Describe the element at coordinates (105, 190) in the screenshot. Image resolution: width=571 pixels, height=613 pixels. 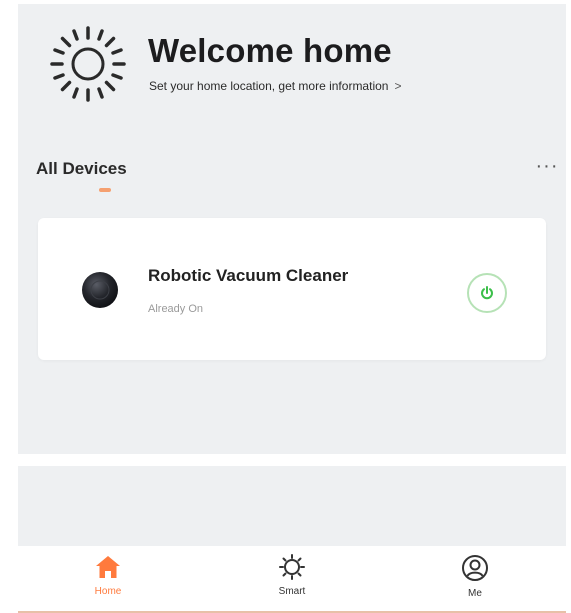
I see `tab-active-indicator` at that location.